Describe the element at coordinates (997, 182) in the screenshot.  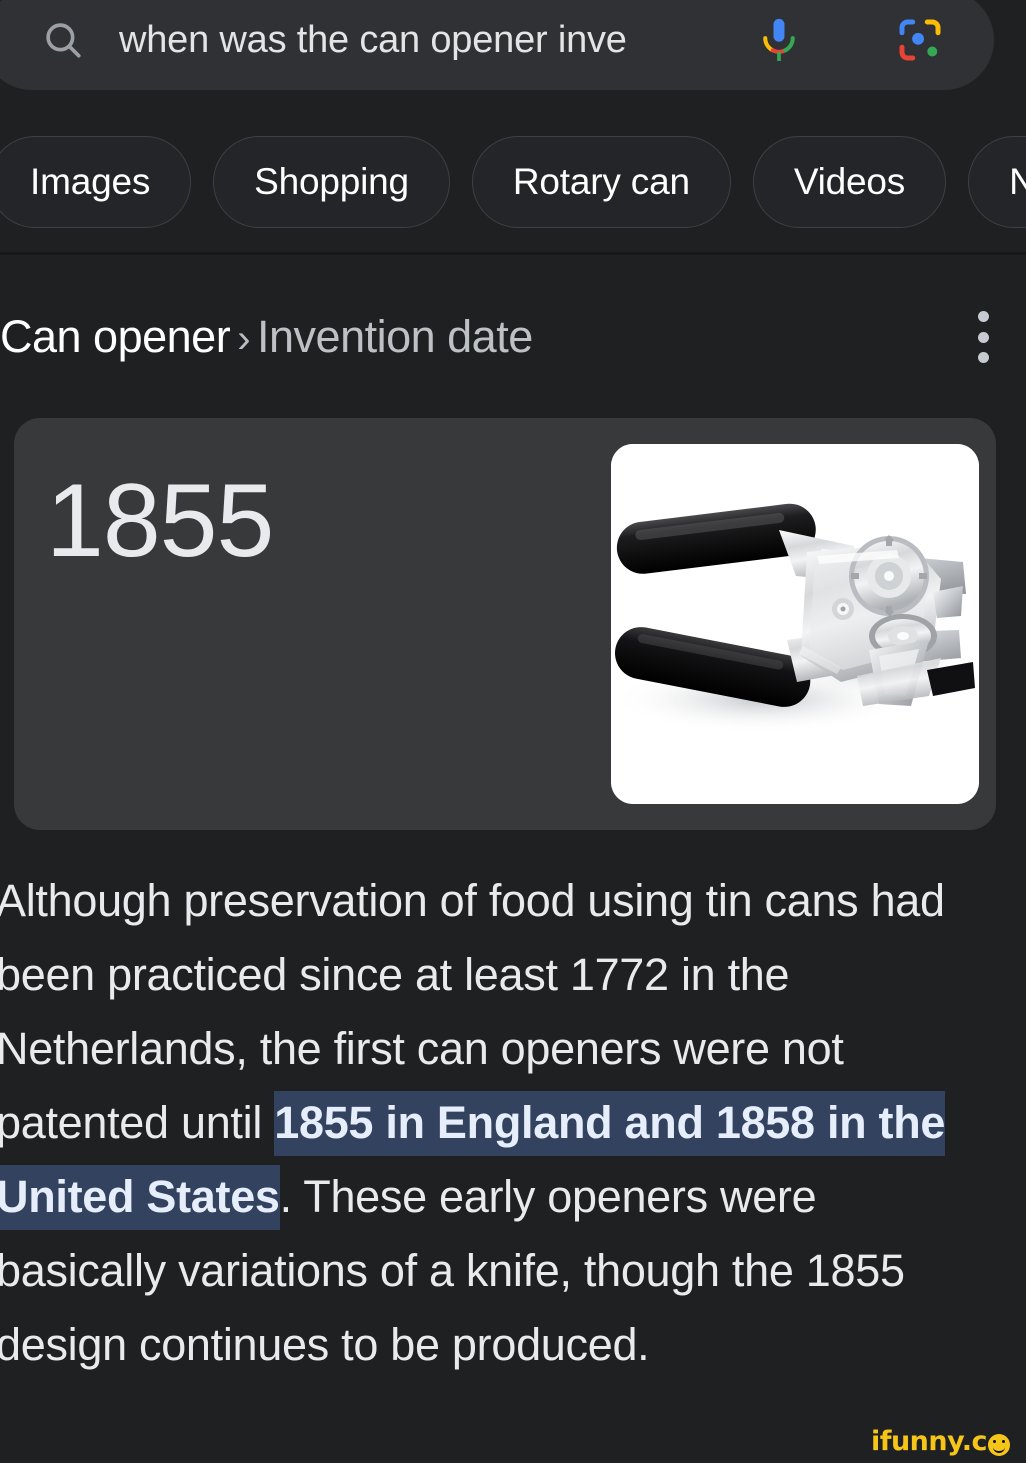
I see `chip-news: News` at that location.